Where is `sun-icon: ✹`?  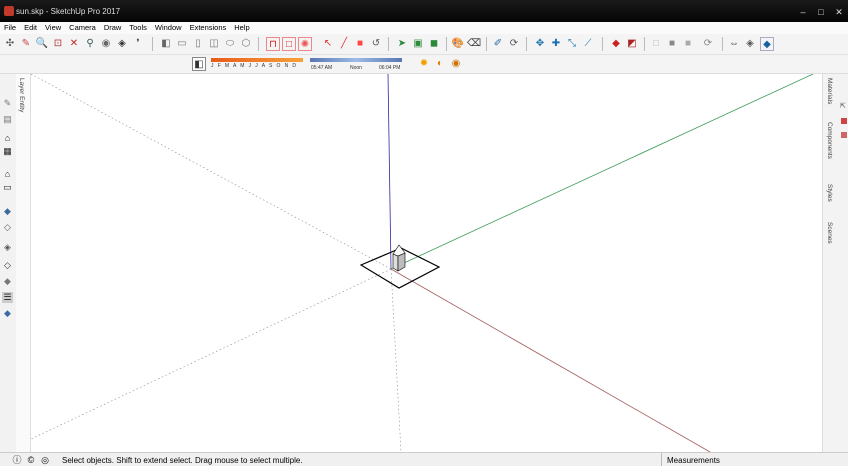 sun-icon: ✹ is located at coordinates (424, 63).